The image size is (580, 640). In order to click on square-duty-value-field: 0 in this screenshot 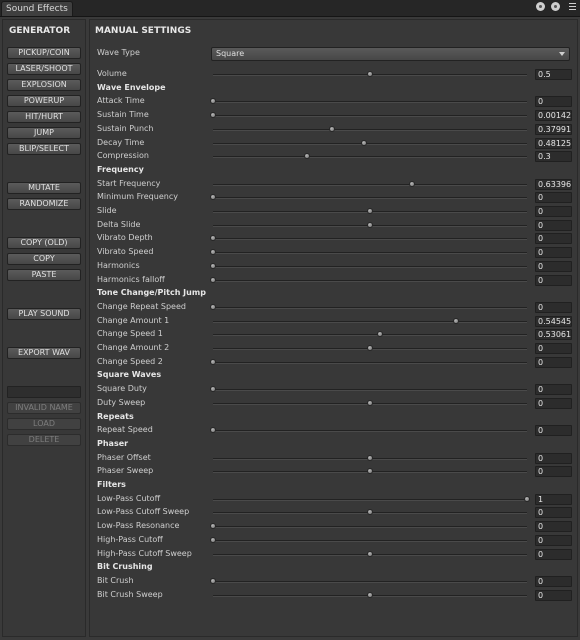, I will do `click(553, 389)`.